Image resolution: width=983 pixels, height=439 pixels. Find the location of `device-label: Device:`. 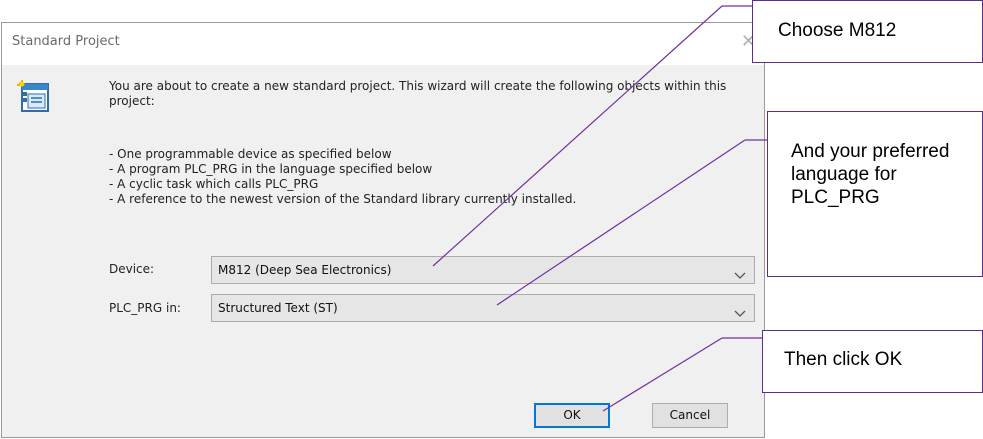

device-label: Device: is located at coordinates (132, 269).